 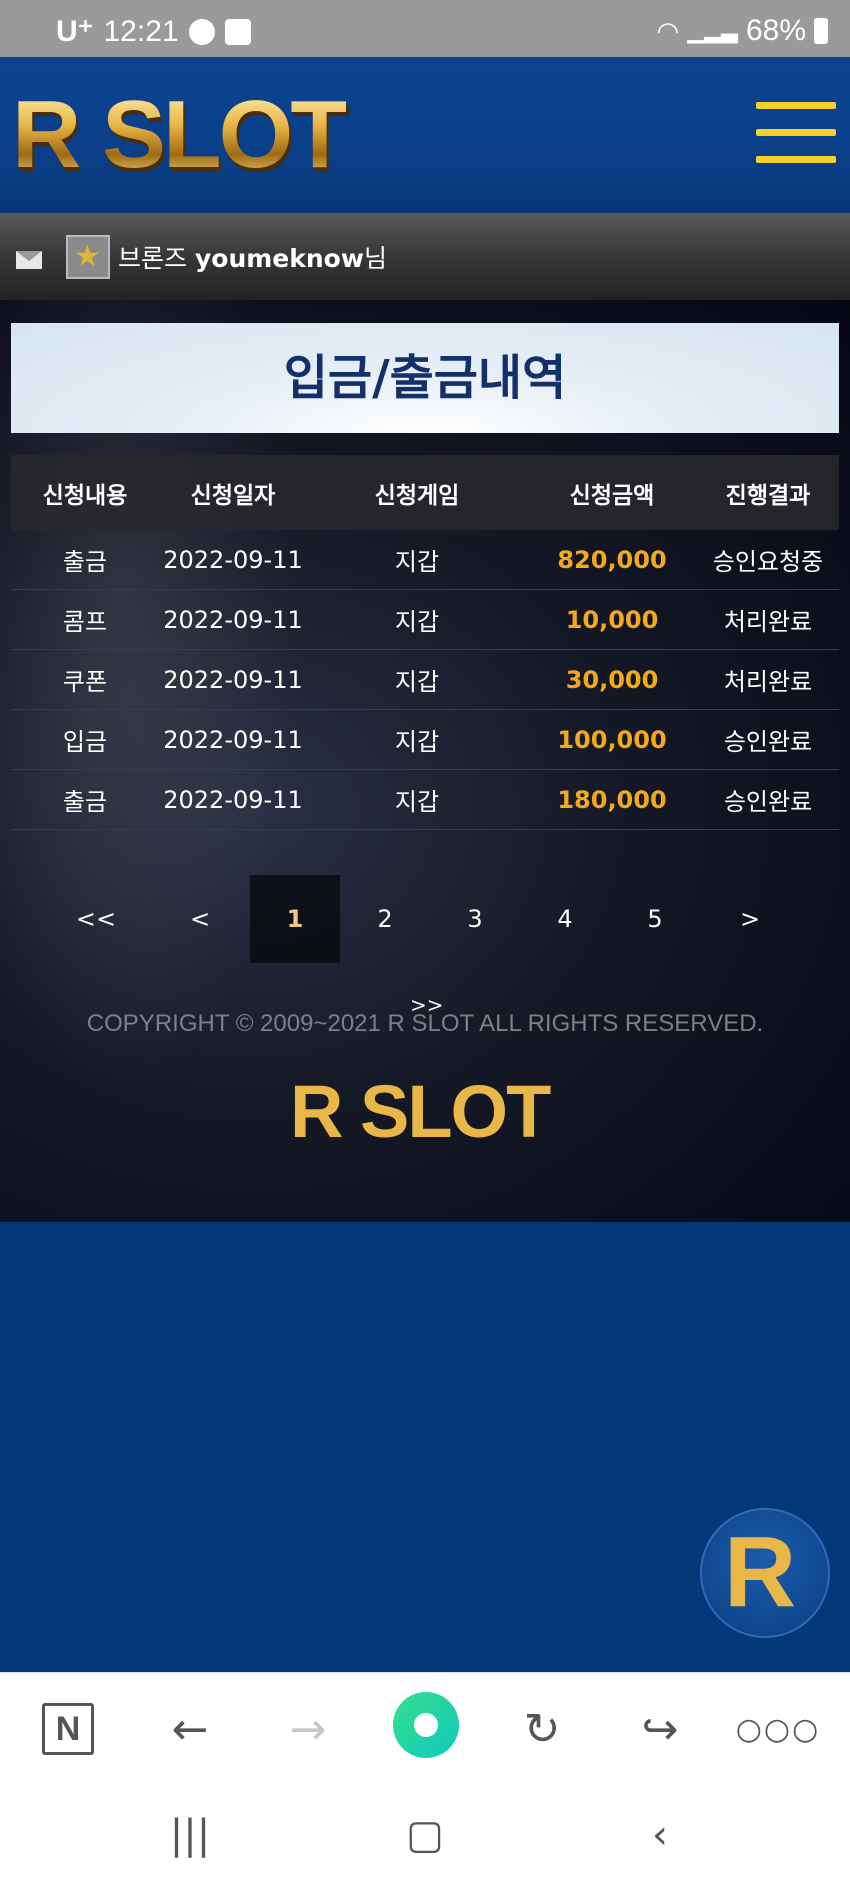 I want to click on home-icon: ▢, so click(x=425, y=1835).